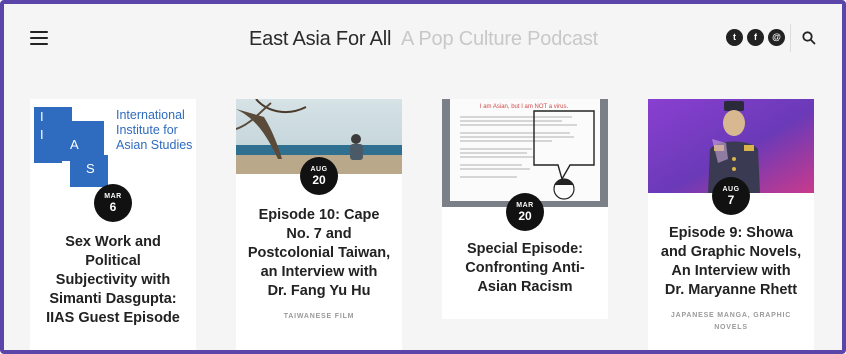  Describe the element at coordinates (731, 327) in the screenshot. I see `post-category-line: NOVELS` at that location.